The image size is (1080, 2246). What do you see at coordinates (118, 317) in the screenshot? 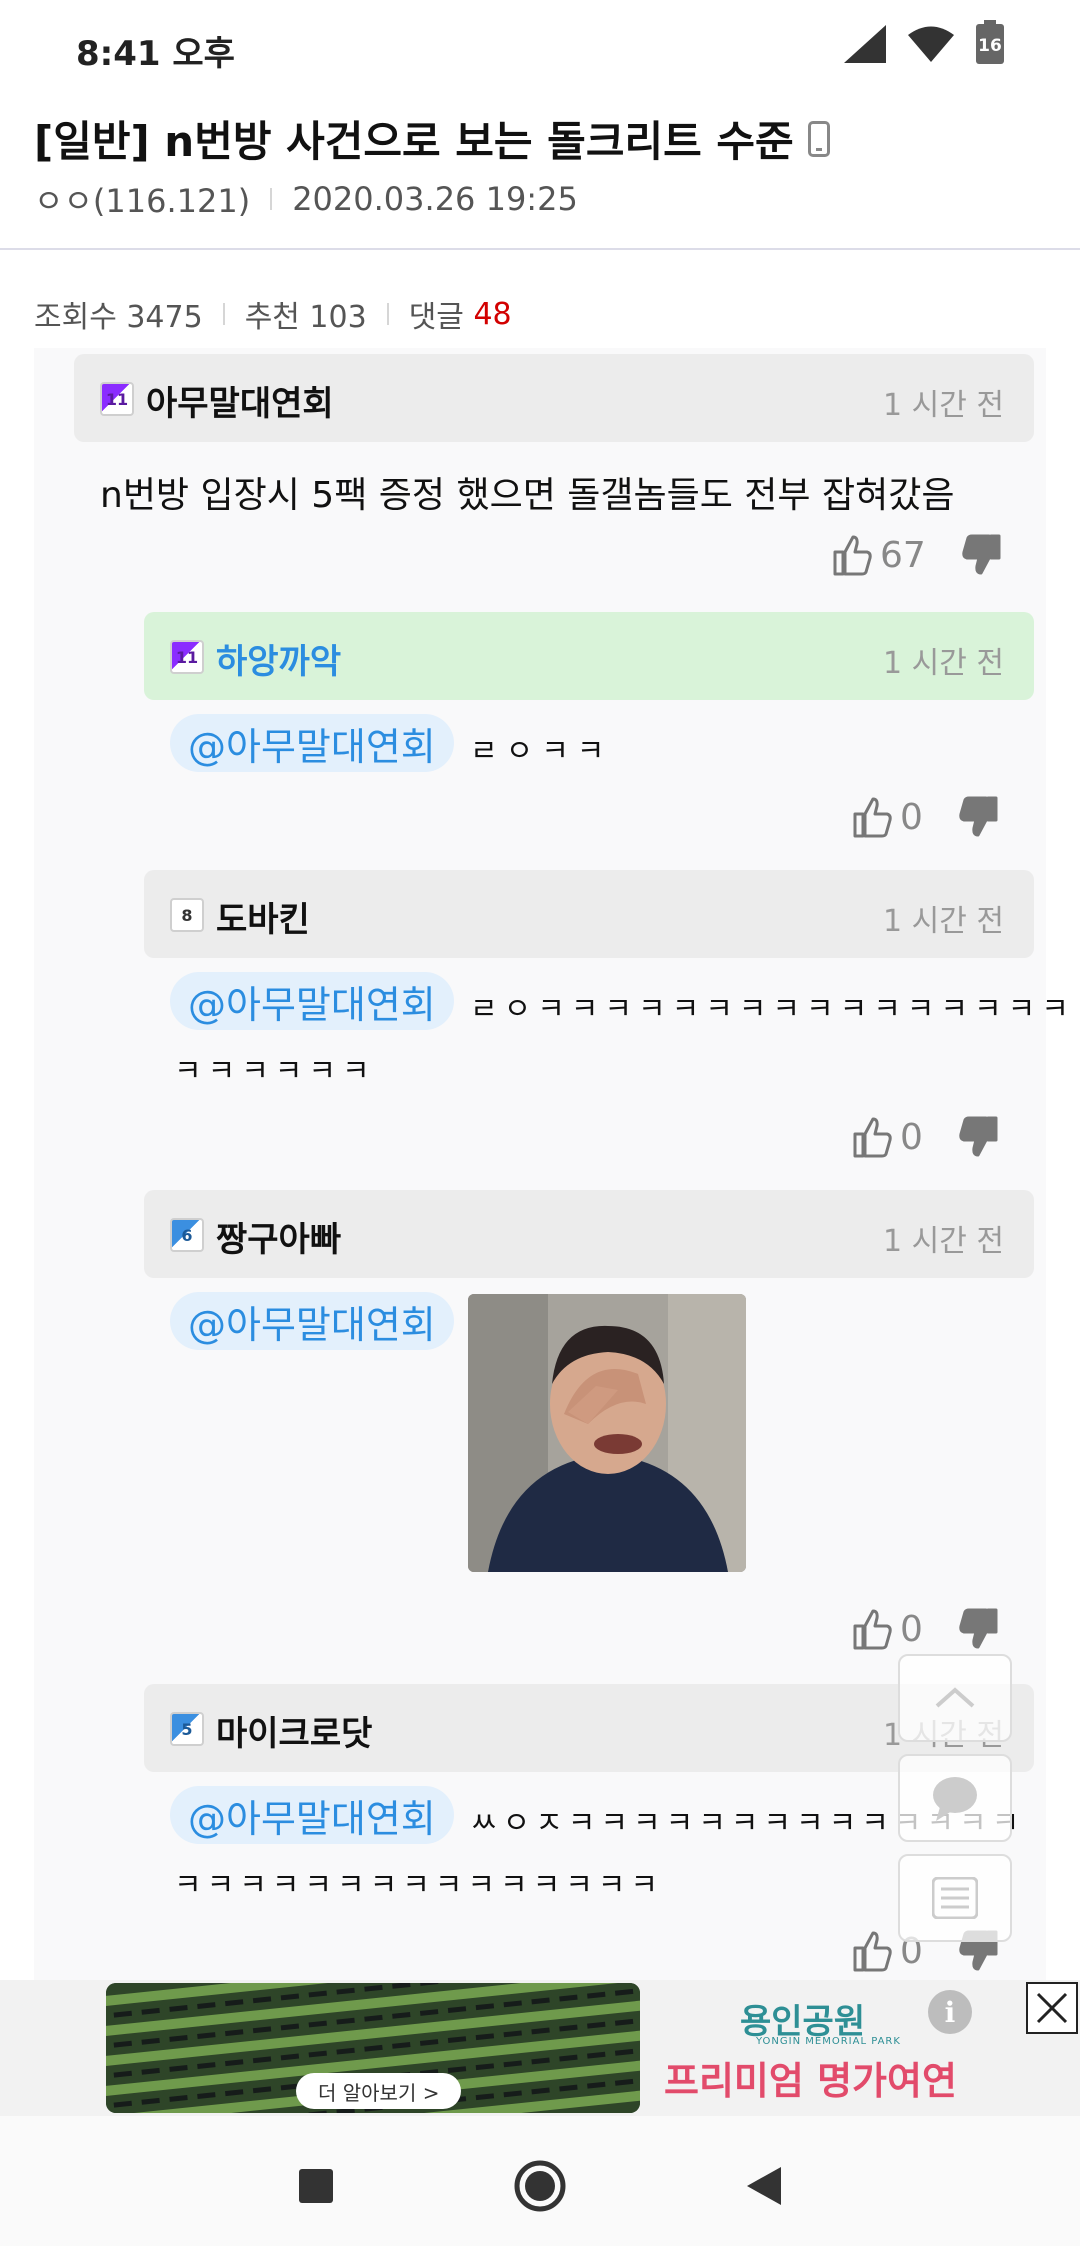
I see `view-count: 조회수 3475` at bounding box center [118, 317].